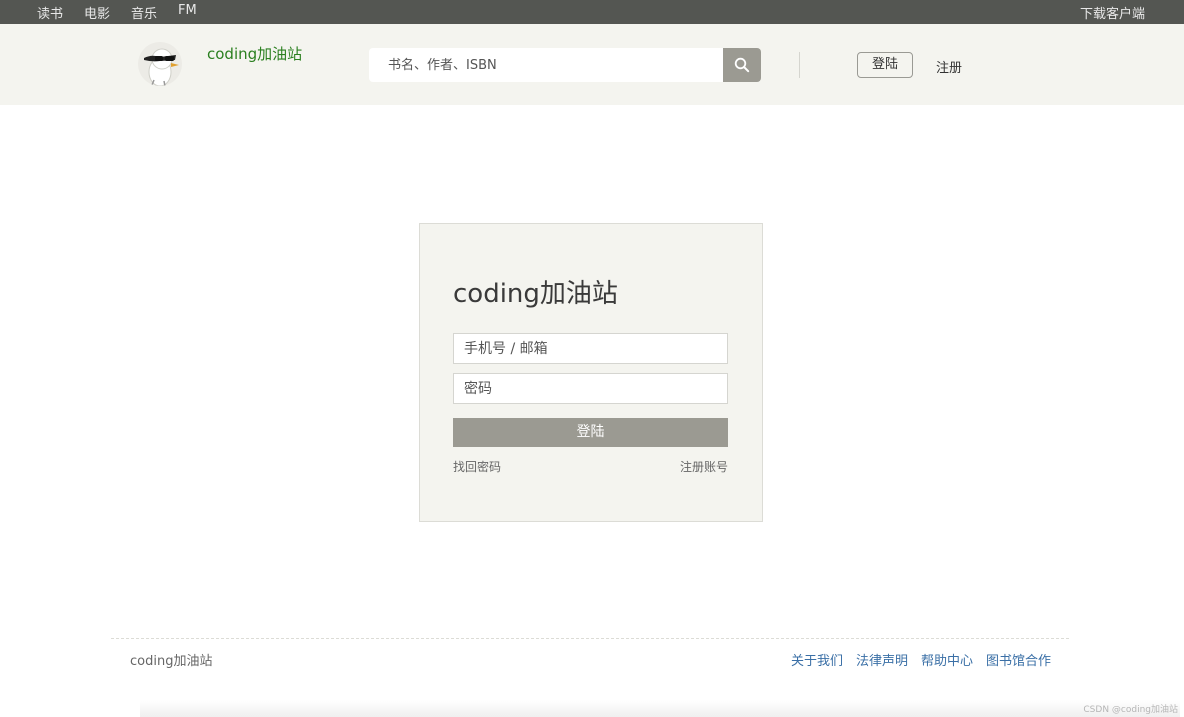  What do you see at coordinates (704, 466) in the screenshot?
I see `register-account-link: 注册账号` at bounding box center [704, 466].